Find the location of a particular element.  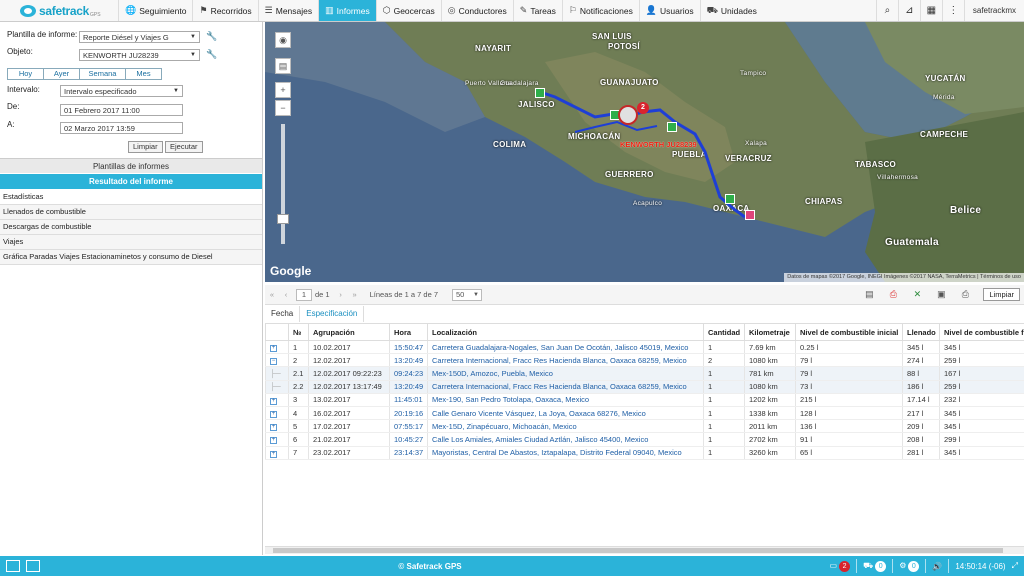

col-fuel-final: Nivel de combustible final is located at coordinates (981, 332).